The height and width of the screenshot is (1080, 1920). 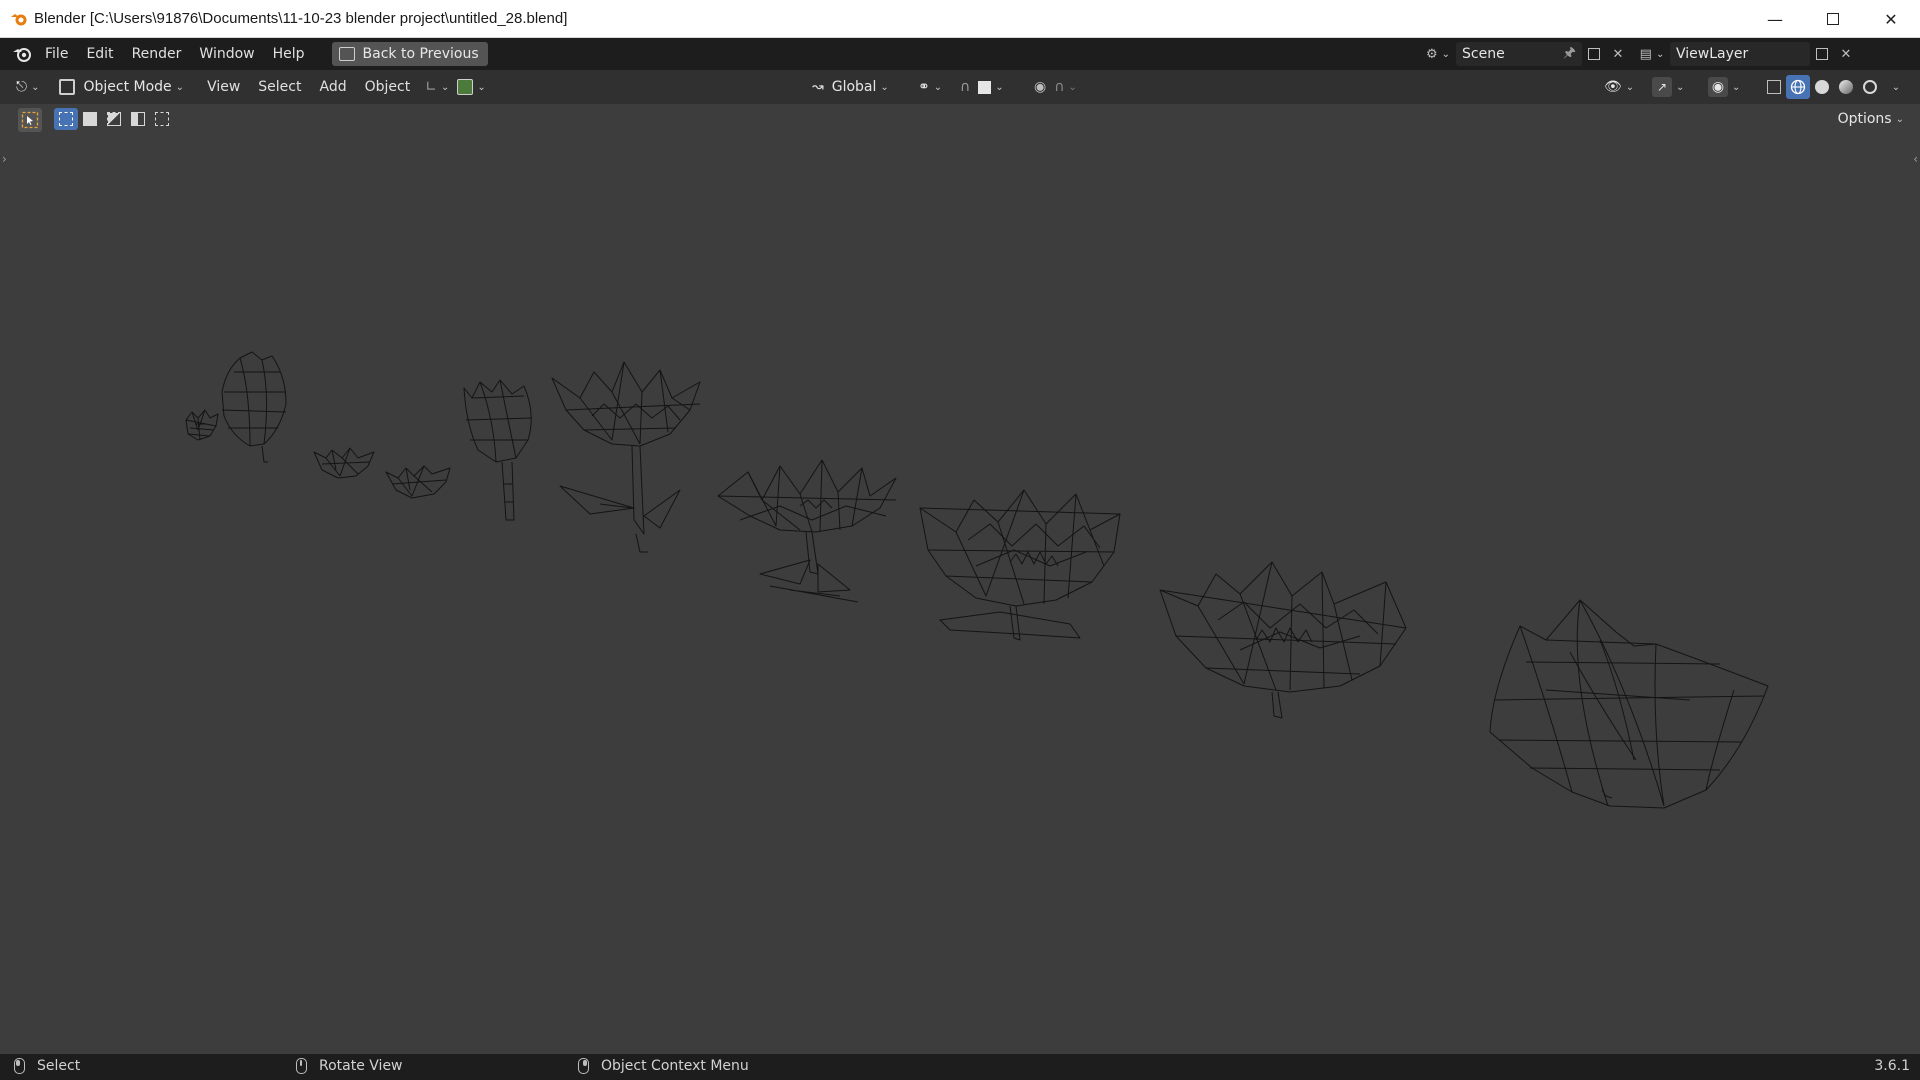 I want to click on selection-mode-group, so click(x=114, y=119).